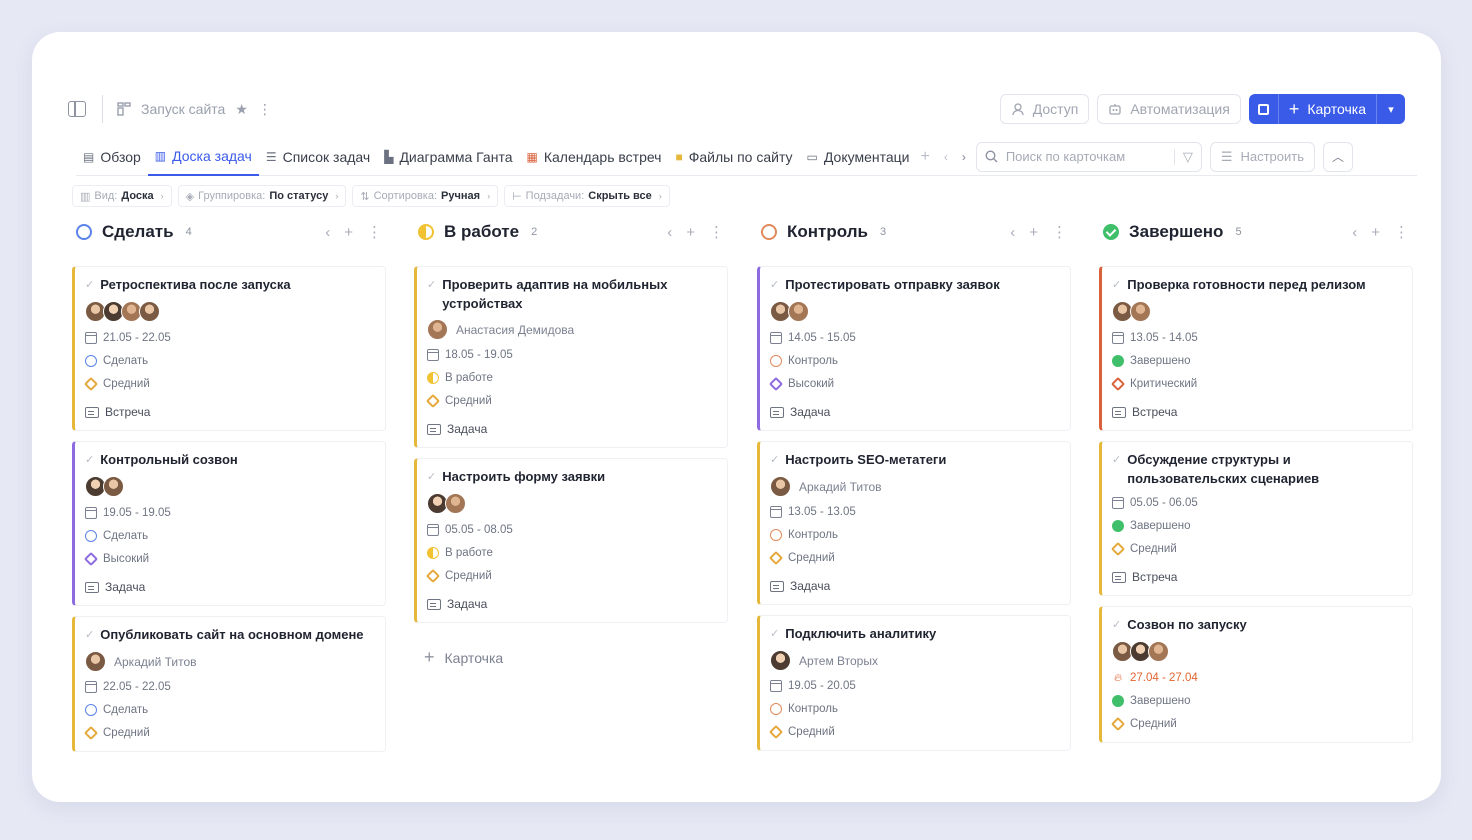 This screenshot has height=840, width=1472. Describe the element at coordinates (1153, 549) in the screenshot. I see `card-priority: Средний` at that location.